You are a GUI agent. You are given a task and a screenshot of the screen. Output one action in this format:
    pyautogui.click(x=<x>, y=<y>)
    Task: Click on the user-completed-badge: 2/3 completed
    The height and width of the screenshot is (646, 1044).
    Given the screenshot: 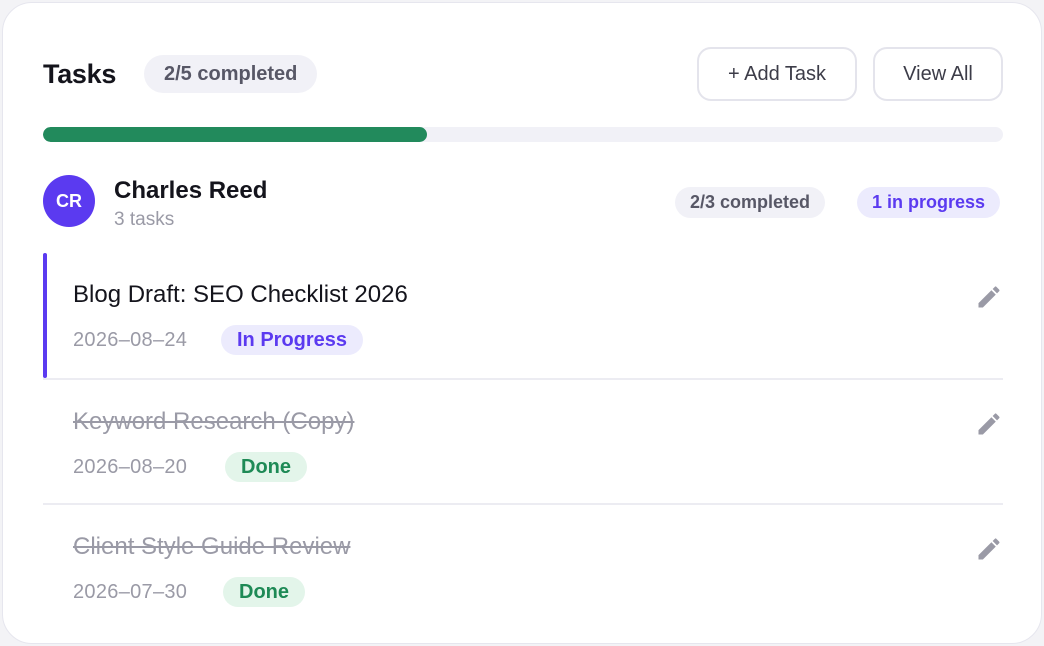 What is the action you would take?
    pyautogui.click(x=750, y=202)
    